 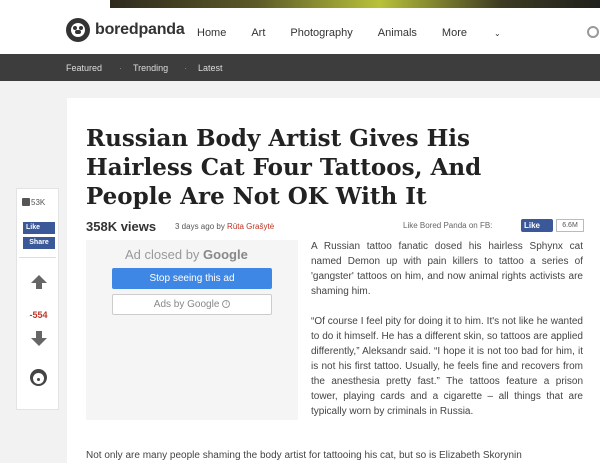 I want to click on chevron-down-icon: ⌄, so click(x=497, y=33).